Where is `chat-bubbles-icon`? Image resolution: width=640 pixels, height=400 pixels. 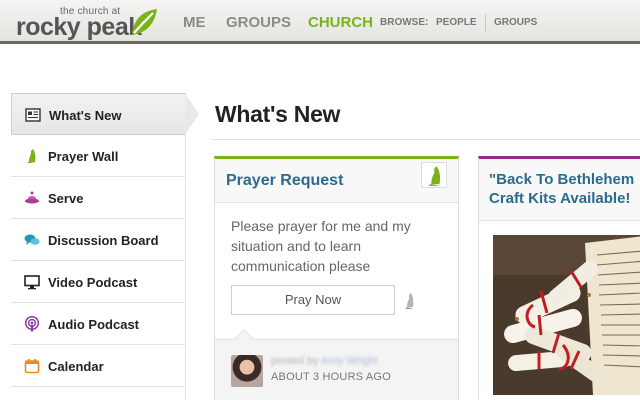 chat-bubbles-icon is located at coordinates (32, 239).